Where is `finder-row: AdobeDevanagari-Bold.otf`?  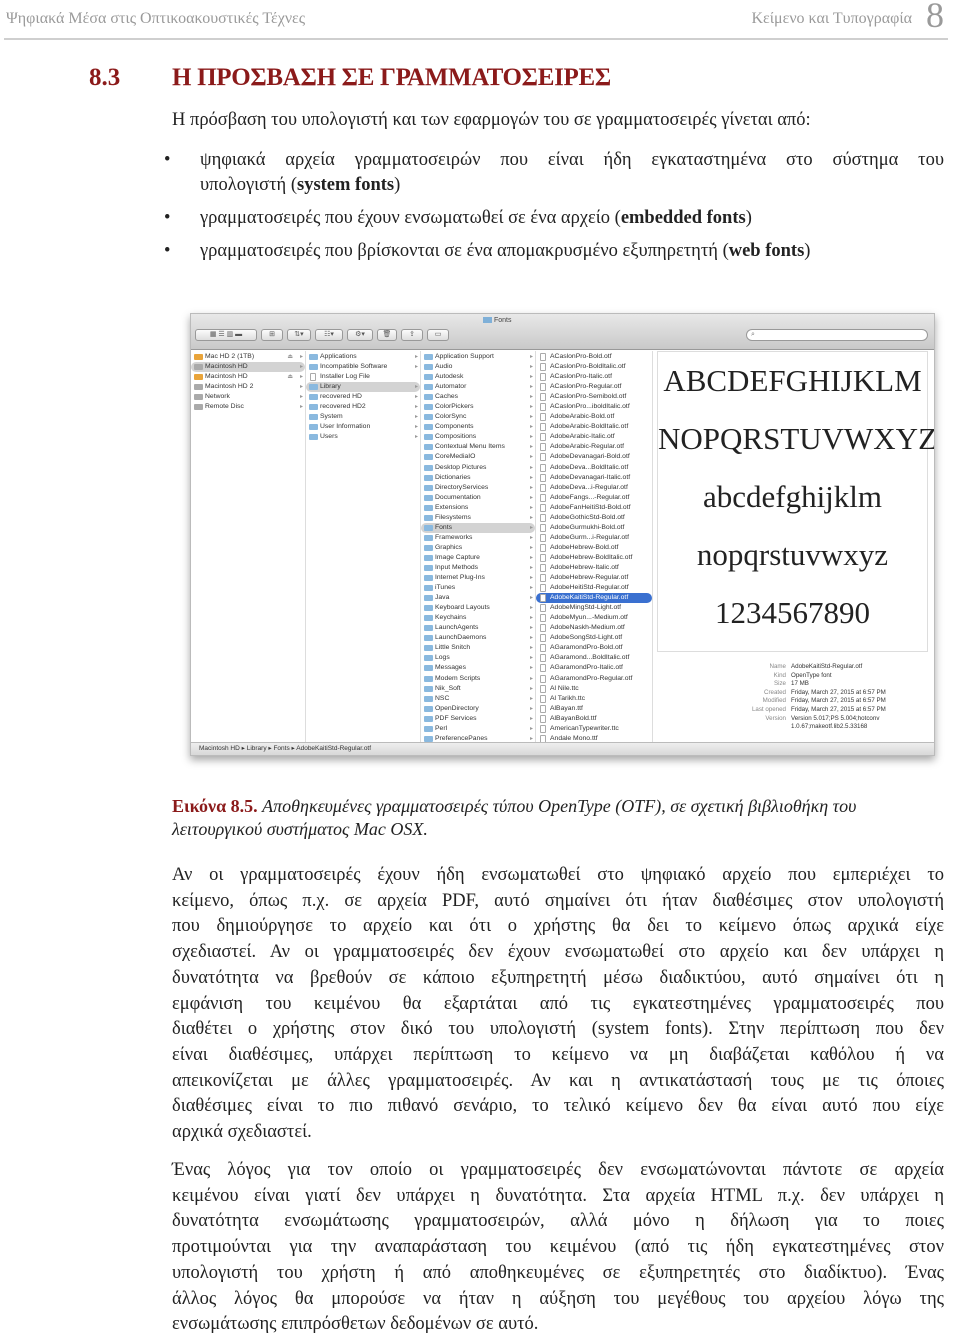 finder-row: AdobeDevanagari-Bold.otf is located at coordinates (594, 457).